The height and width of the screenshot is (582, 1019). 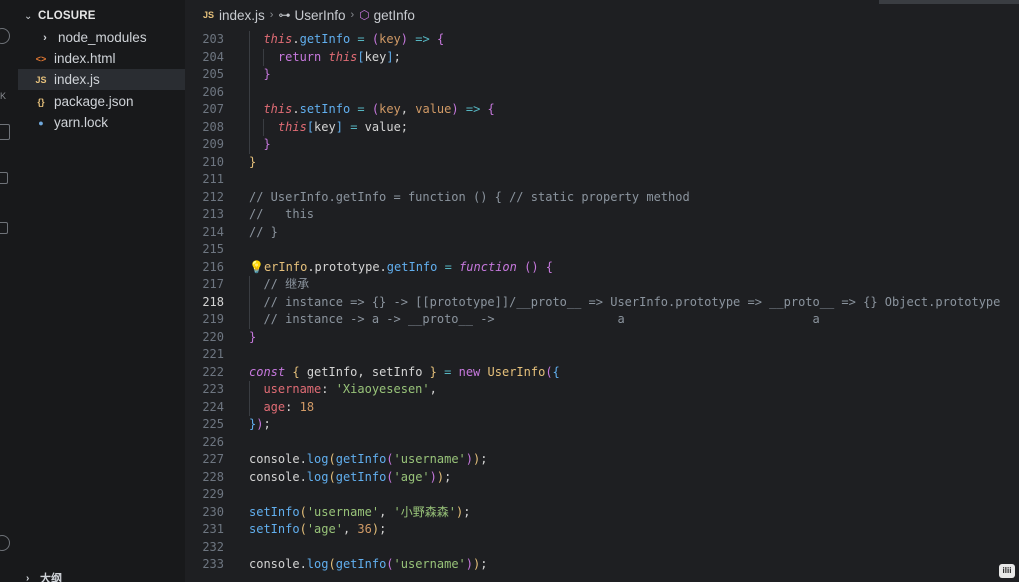 I want to click on app-badge-icon: ilii, so click(x=1007, y=571).